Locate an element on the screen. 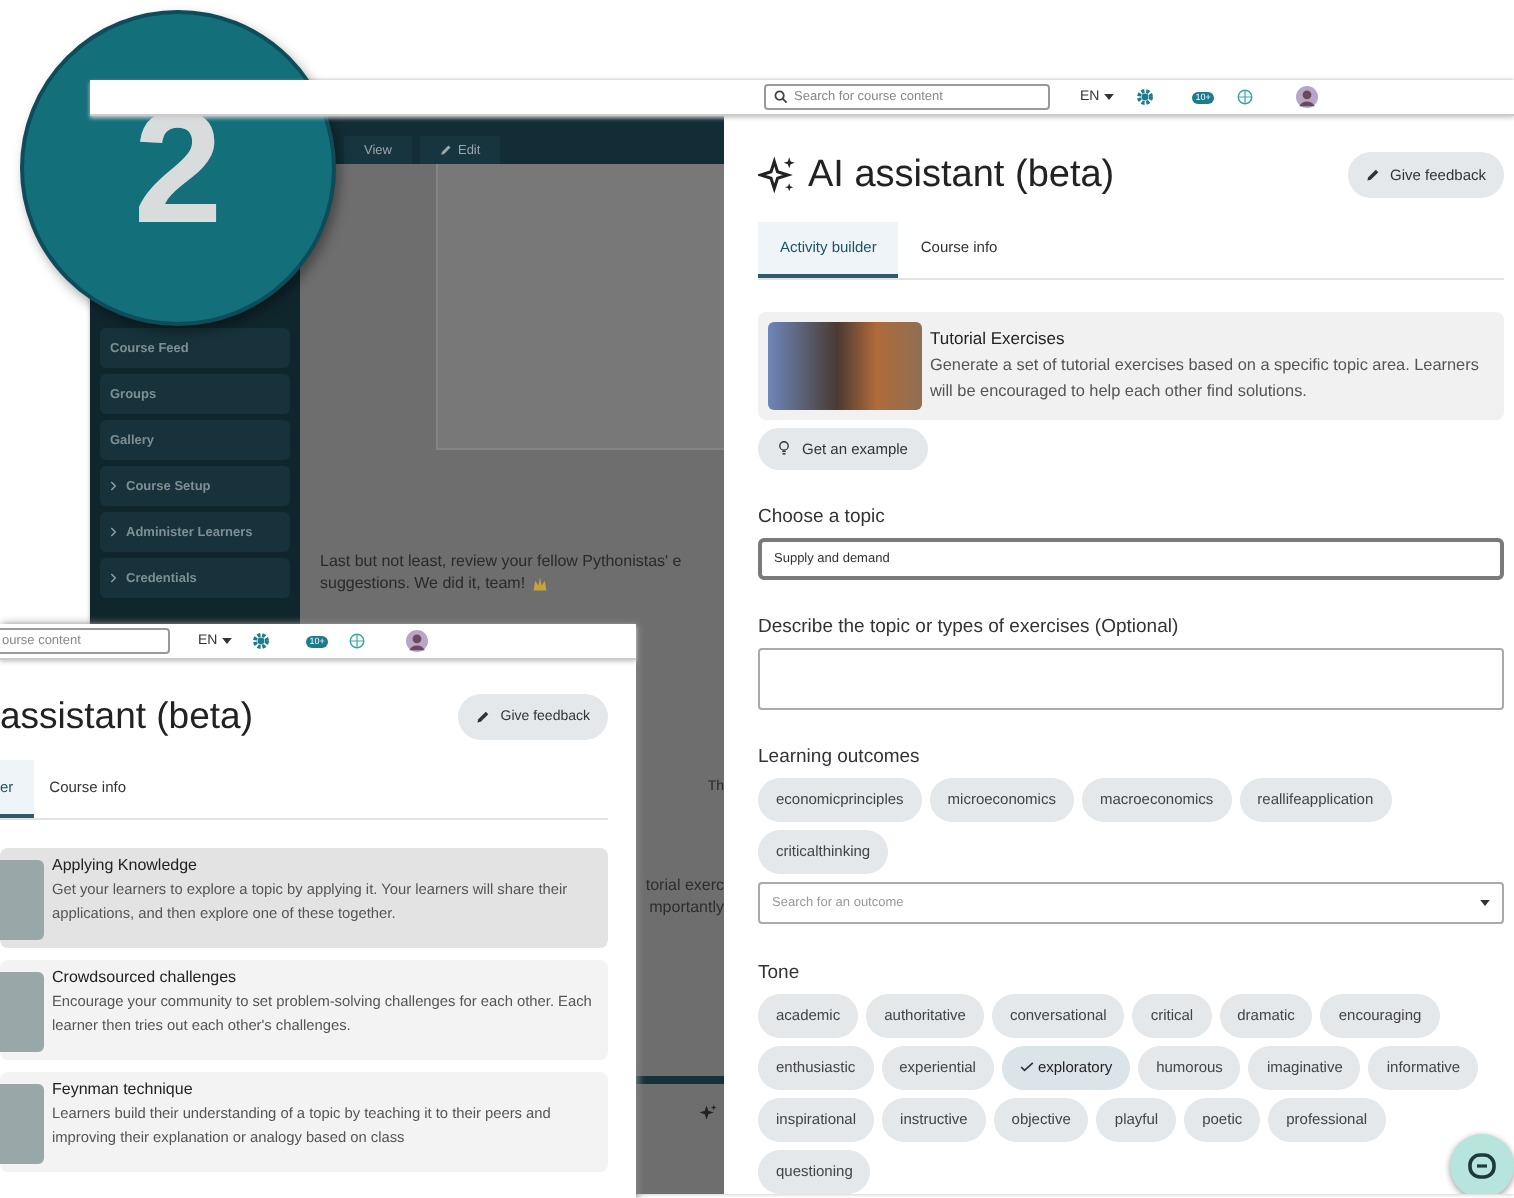  panel-title: AI assistant (beta) is located at coordinates (962, 175).